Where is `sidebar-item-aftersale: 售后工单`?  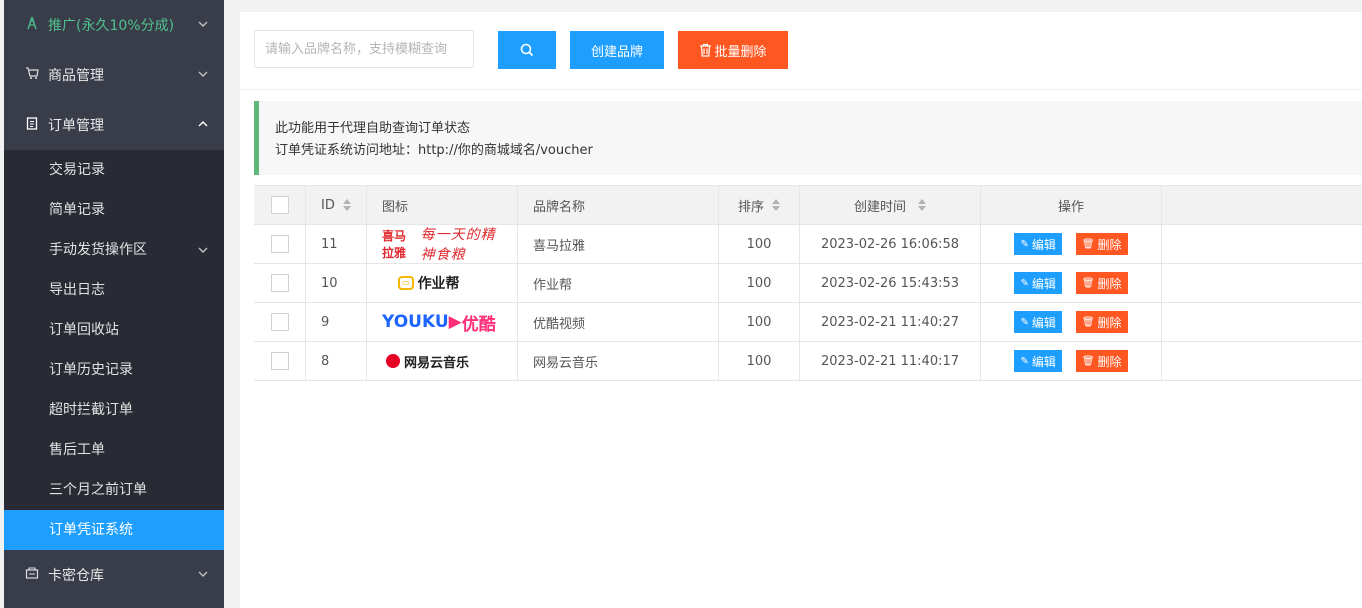 sidebar-item-aftersale: 售后工单 is located at coordinates (114, 450).